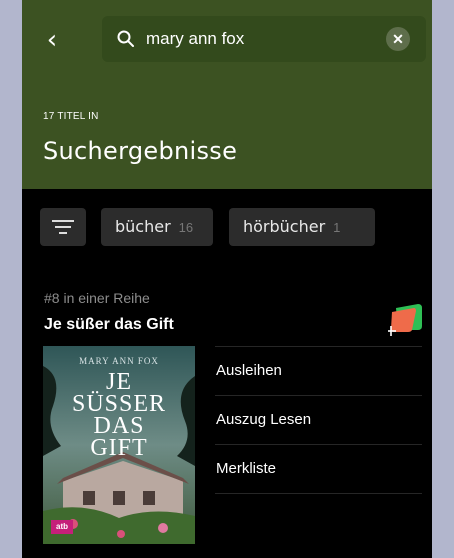 This screenshot has height=558, width=454. I want to click on filter-button, so click(63, 227).